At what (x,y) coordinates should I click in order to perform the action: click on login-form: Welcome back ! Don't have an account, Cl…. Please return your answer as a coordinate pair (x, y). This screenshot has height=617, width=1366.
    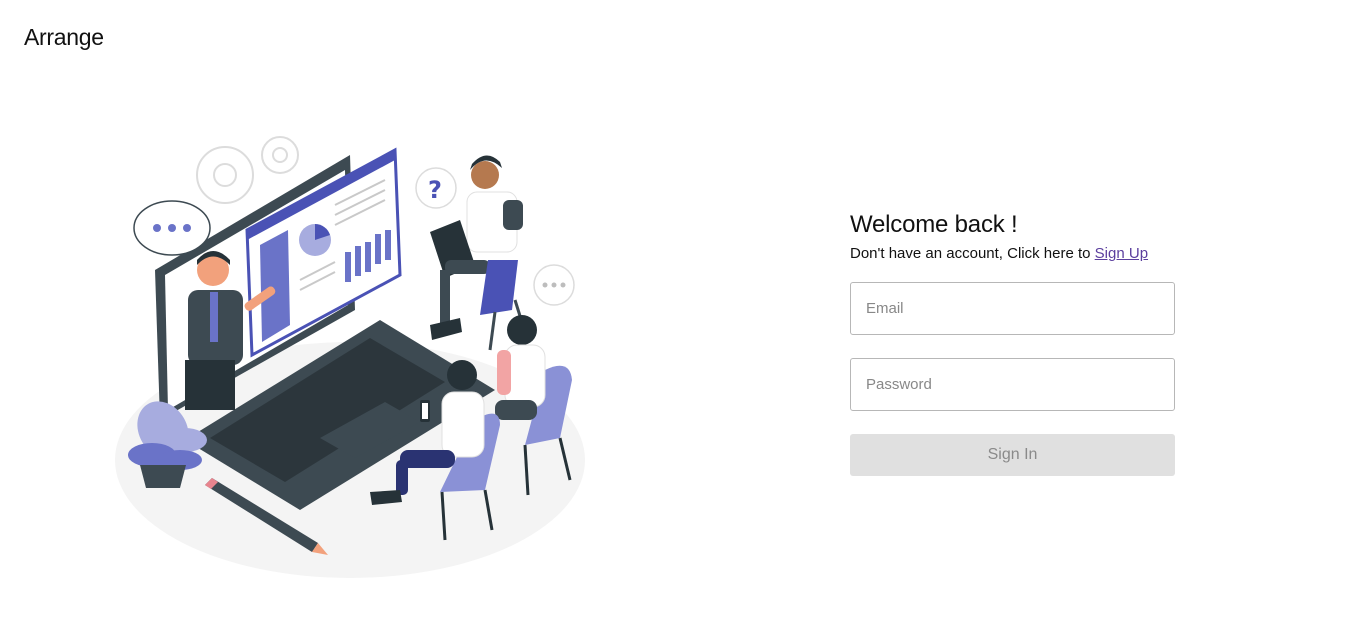
    Looking at the image, I should click on (1012, 343).